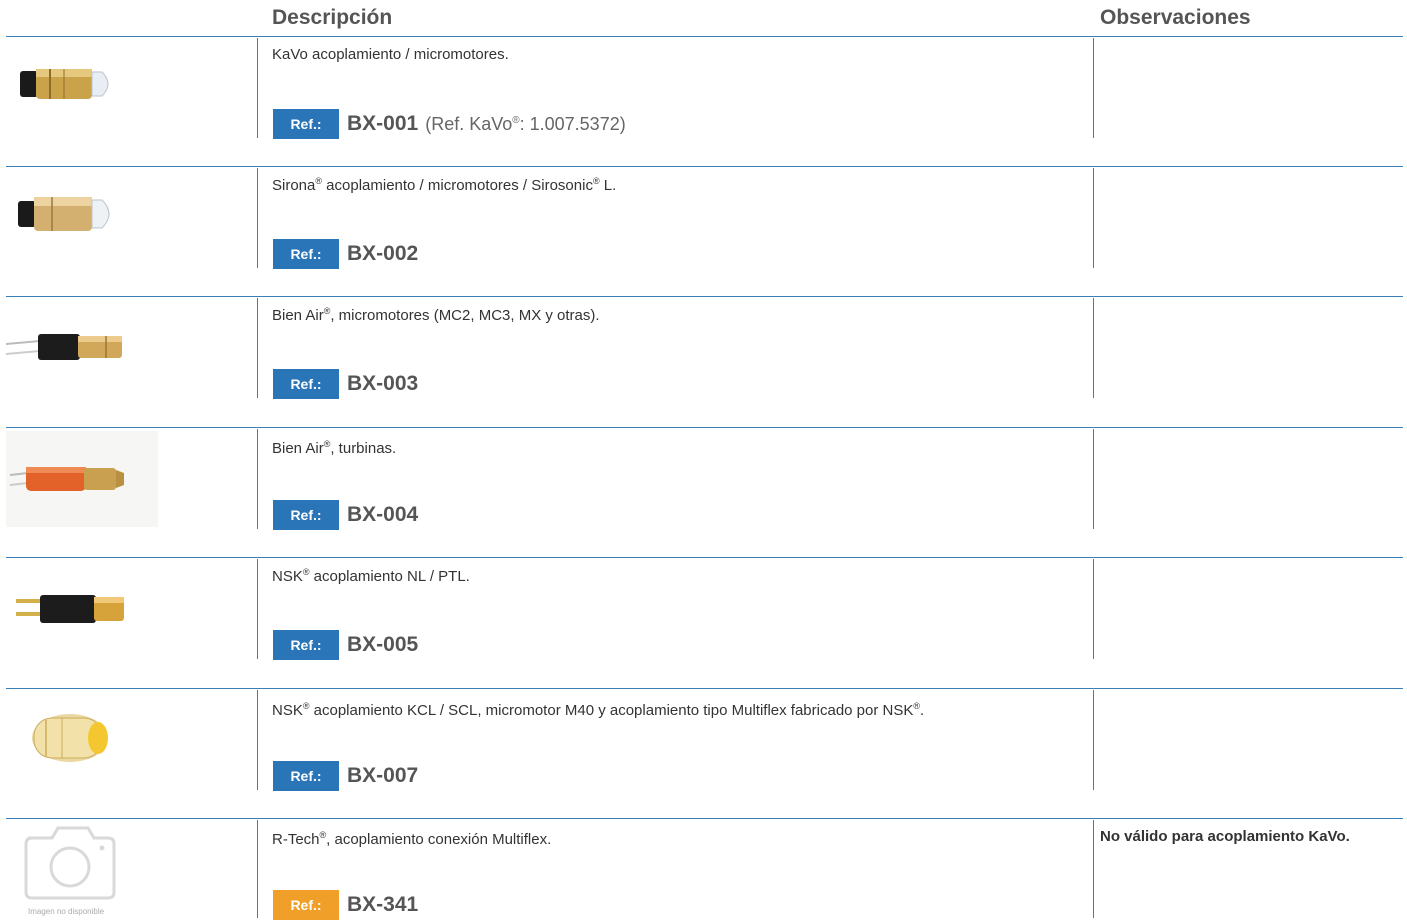  I want to click on ref-code: BX-001 (Ref. KaVo®: 1.007.5372), so click(486, 123).